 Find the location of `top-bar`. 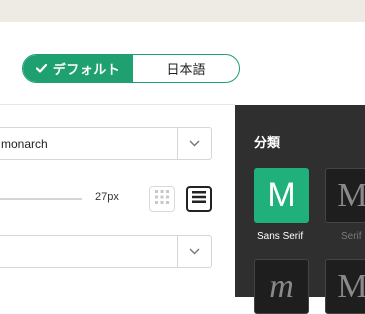

top-bar is located at coordinates (182, 11).